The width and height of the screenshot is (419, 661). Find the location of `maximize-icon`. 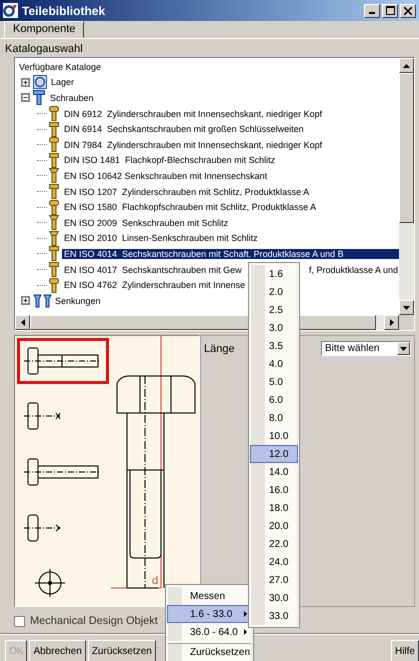

maximize-icon is located at coordinates (390, 10).